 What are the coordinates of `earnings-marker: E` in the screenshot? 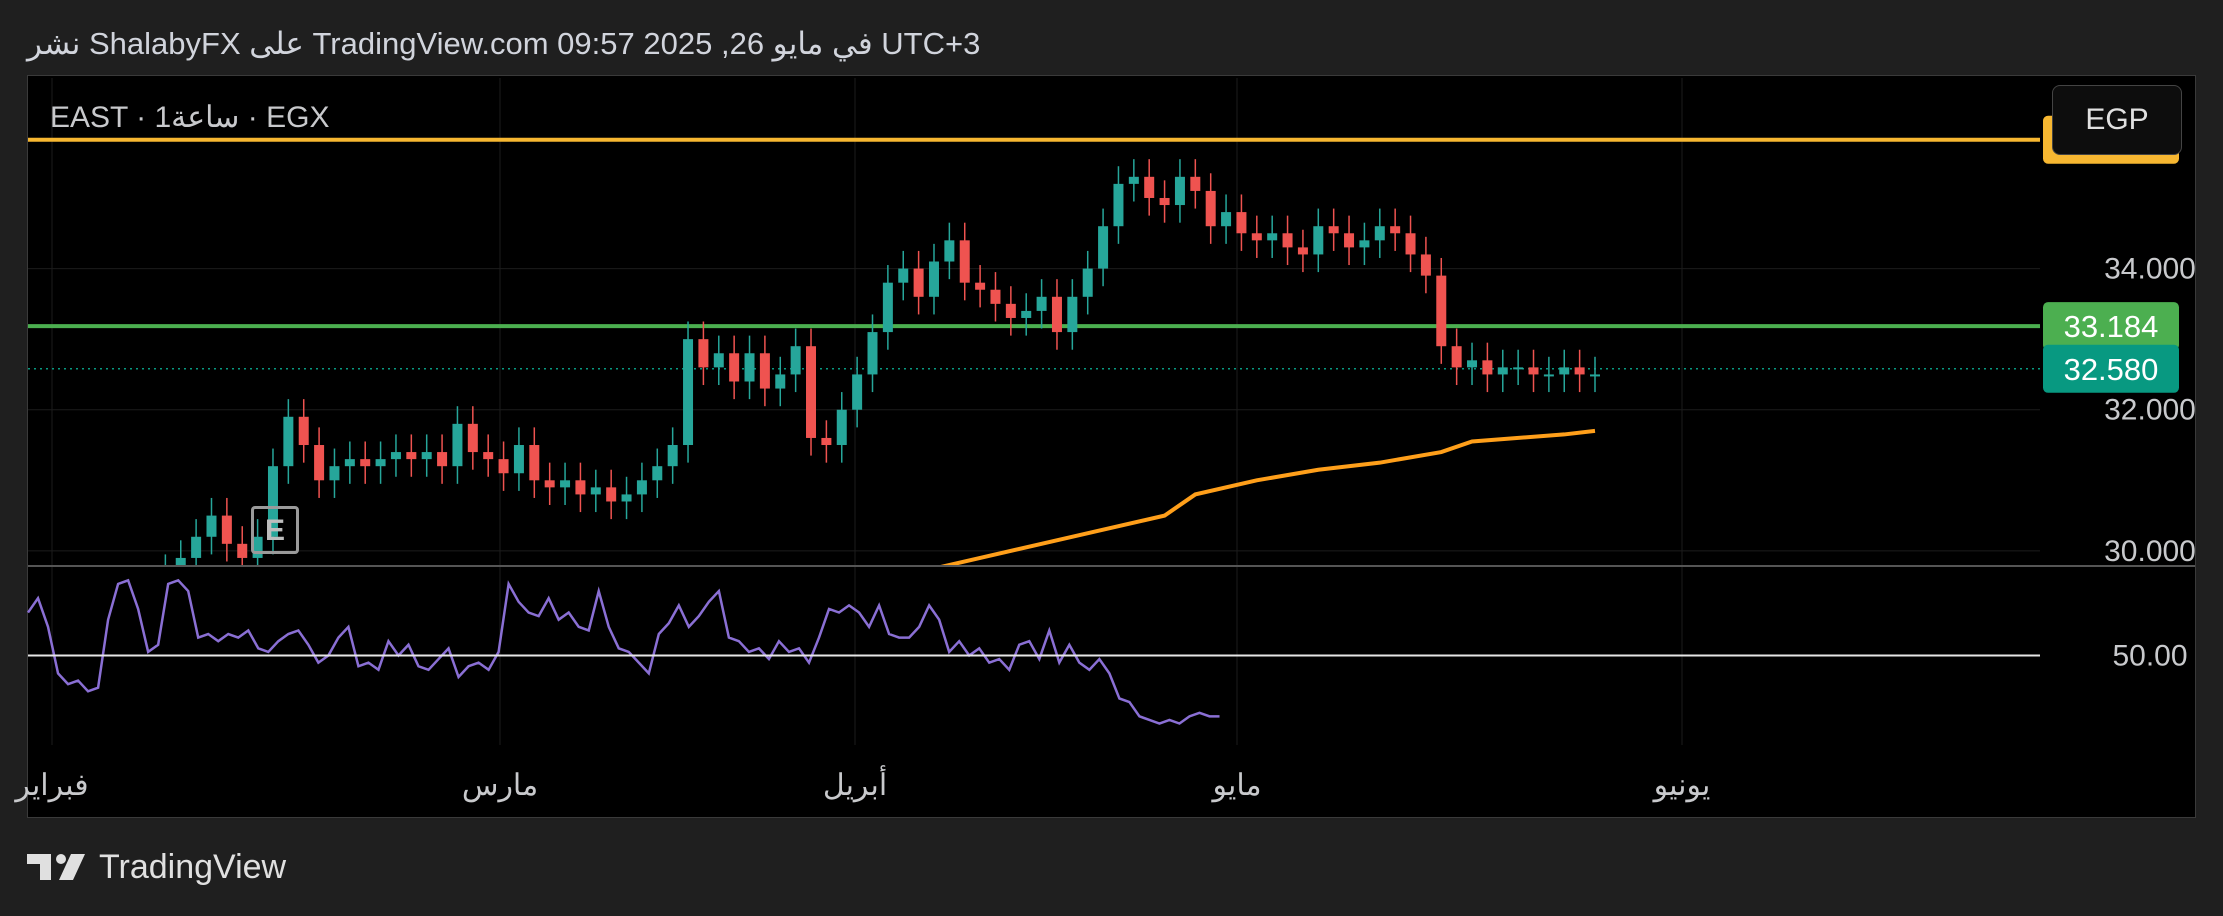 It's located at (275, 530).